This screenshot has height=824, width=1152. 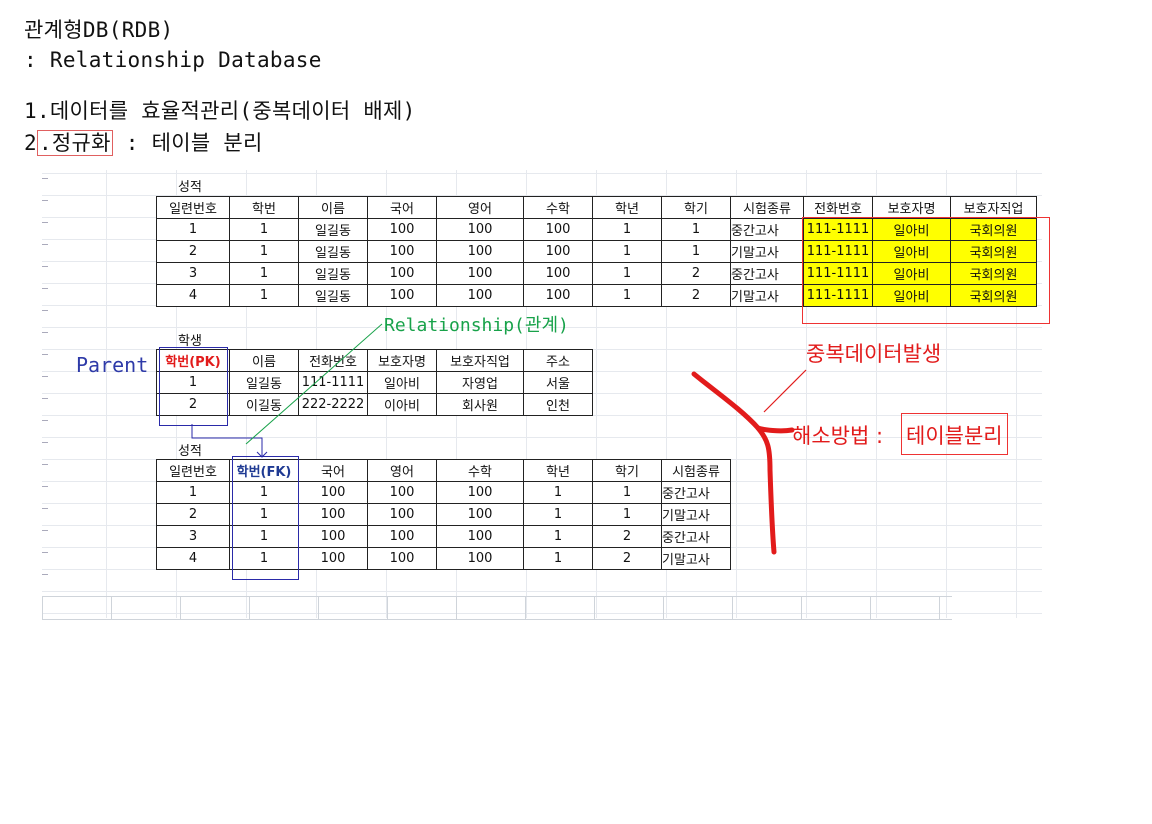 What do you see at coordinates (227, 440) in the screenshot?
I see `pk-fk-connector` at bounding box center [227, 440].